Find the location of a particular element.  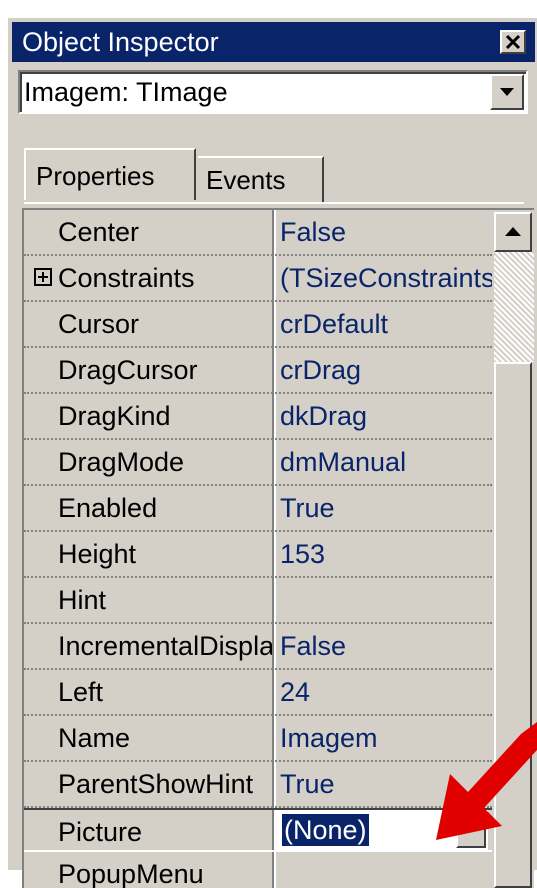

tab-properties: Properties is located at coordinates (110, 174).